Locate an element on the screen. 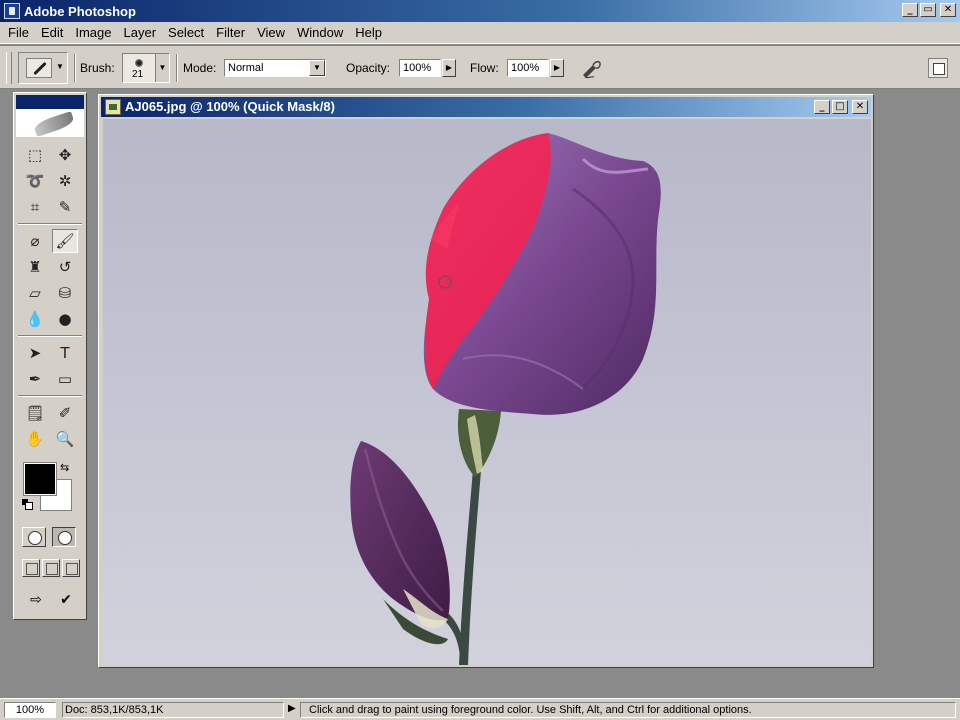  blur-tool-icon: 💧 is located at coordinates (35, 319).